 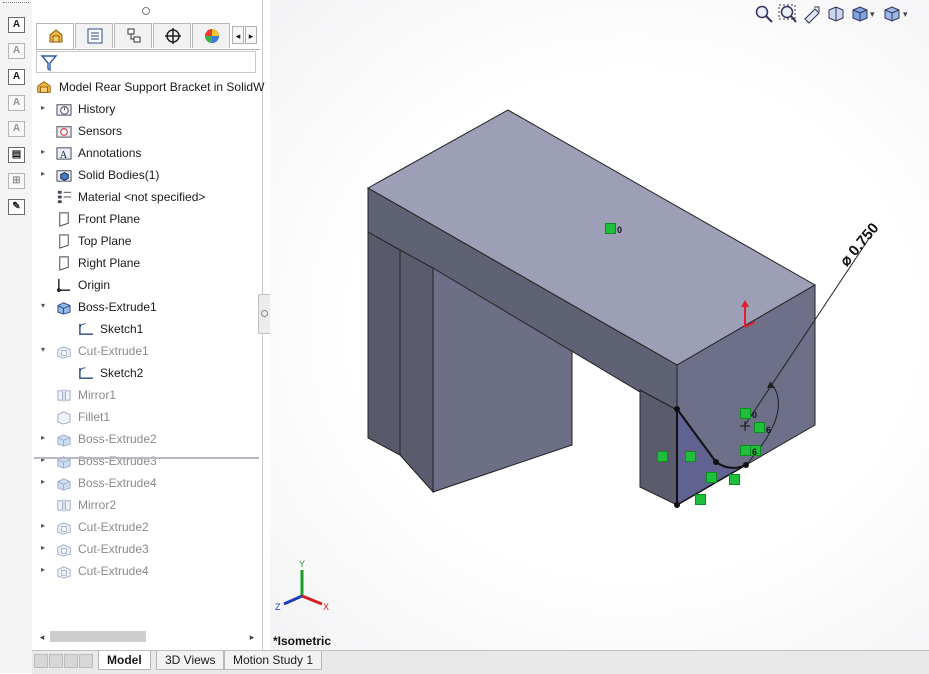 I want to click on surface-finish-icon: A, so click(x=16, y=103).